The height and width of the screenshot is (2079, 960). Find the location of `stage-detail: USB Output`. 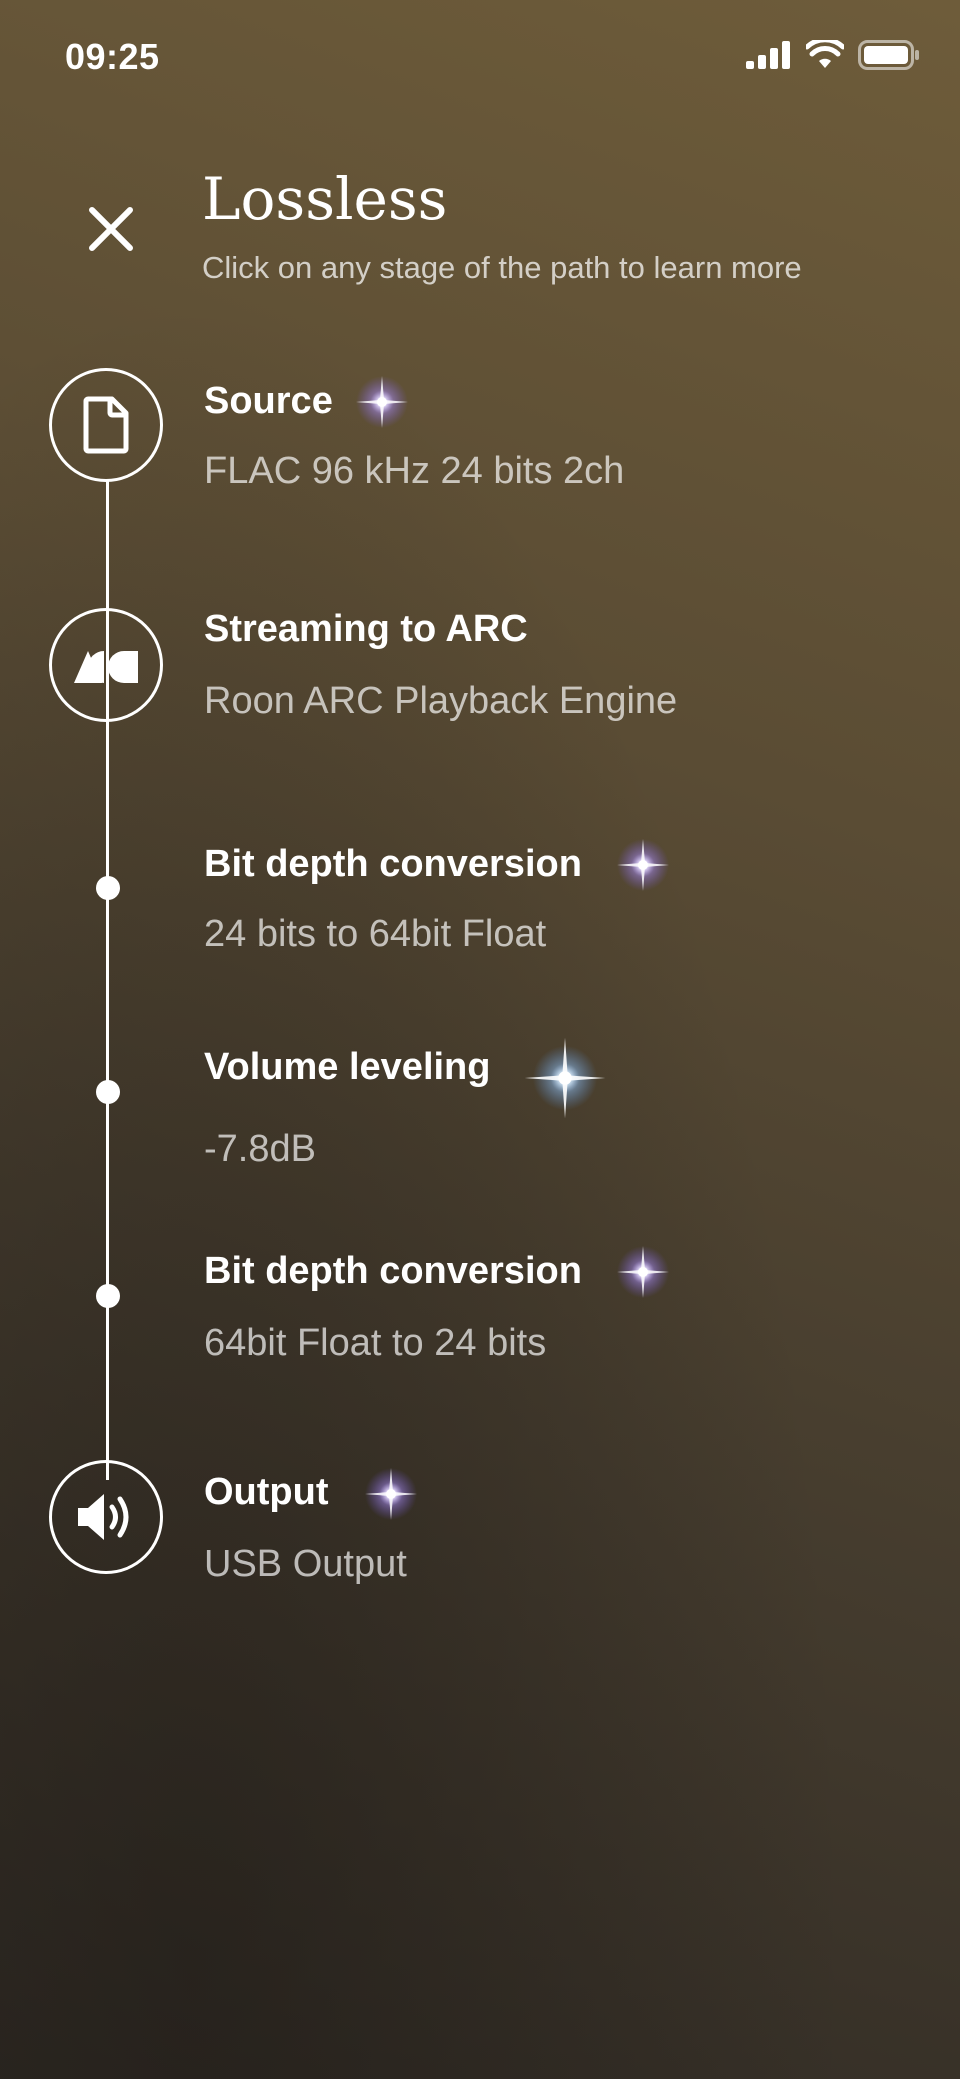

stage-detail: USB Output is located at coordinates (305, 1564).